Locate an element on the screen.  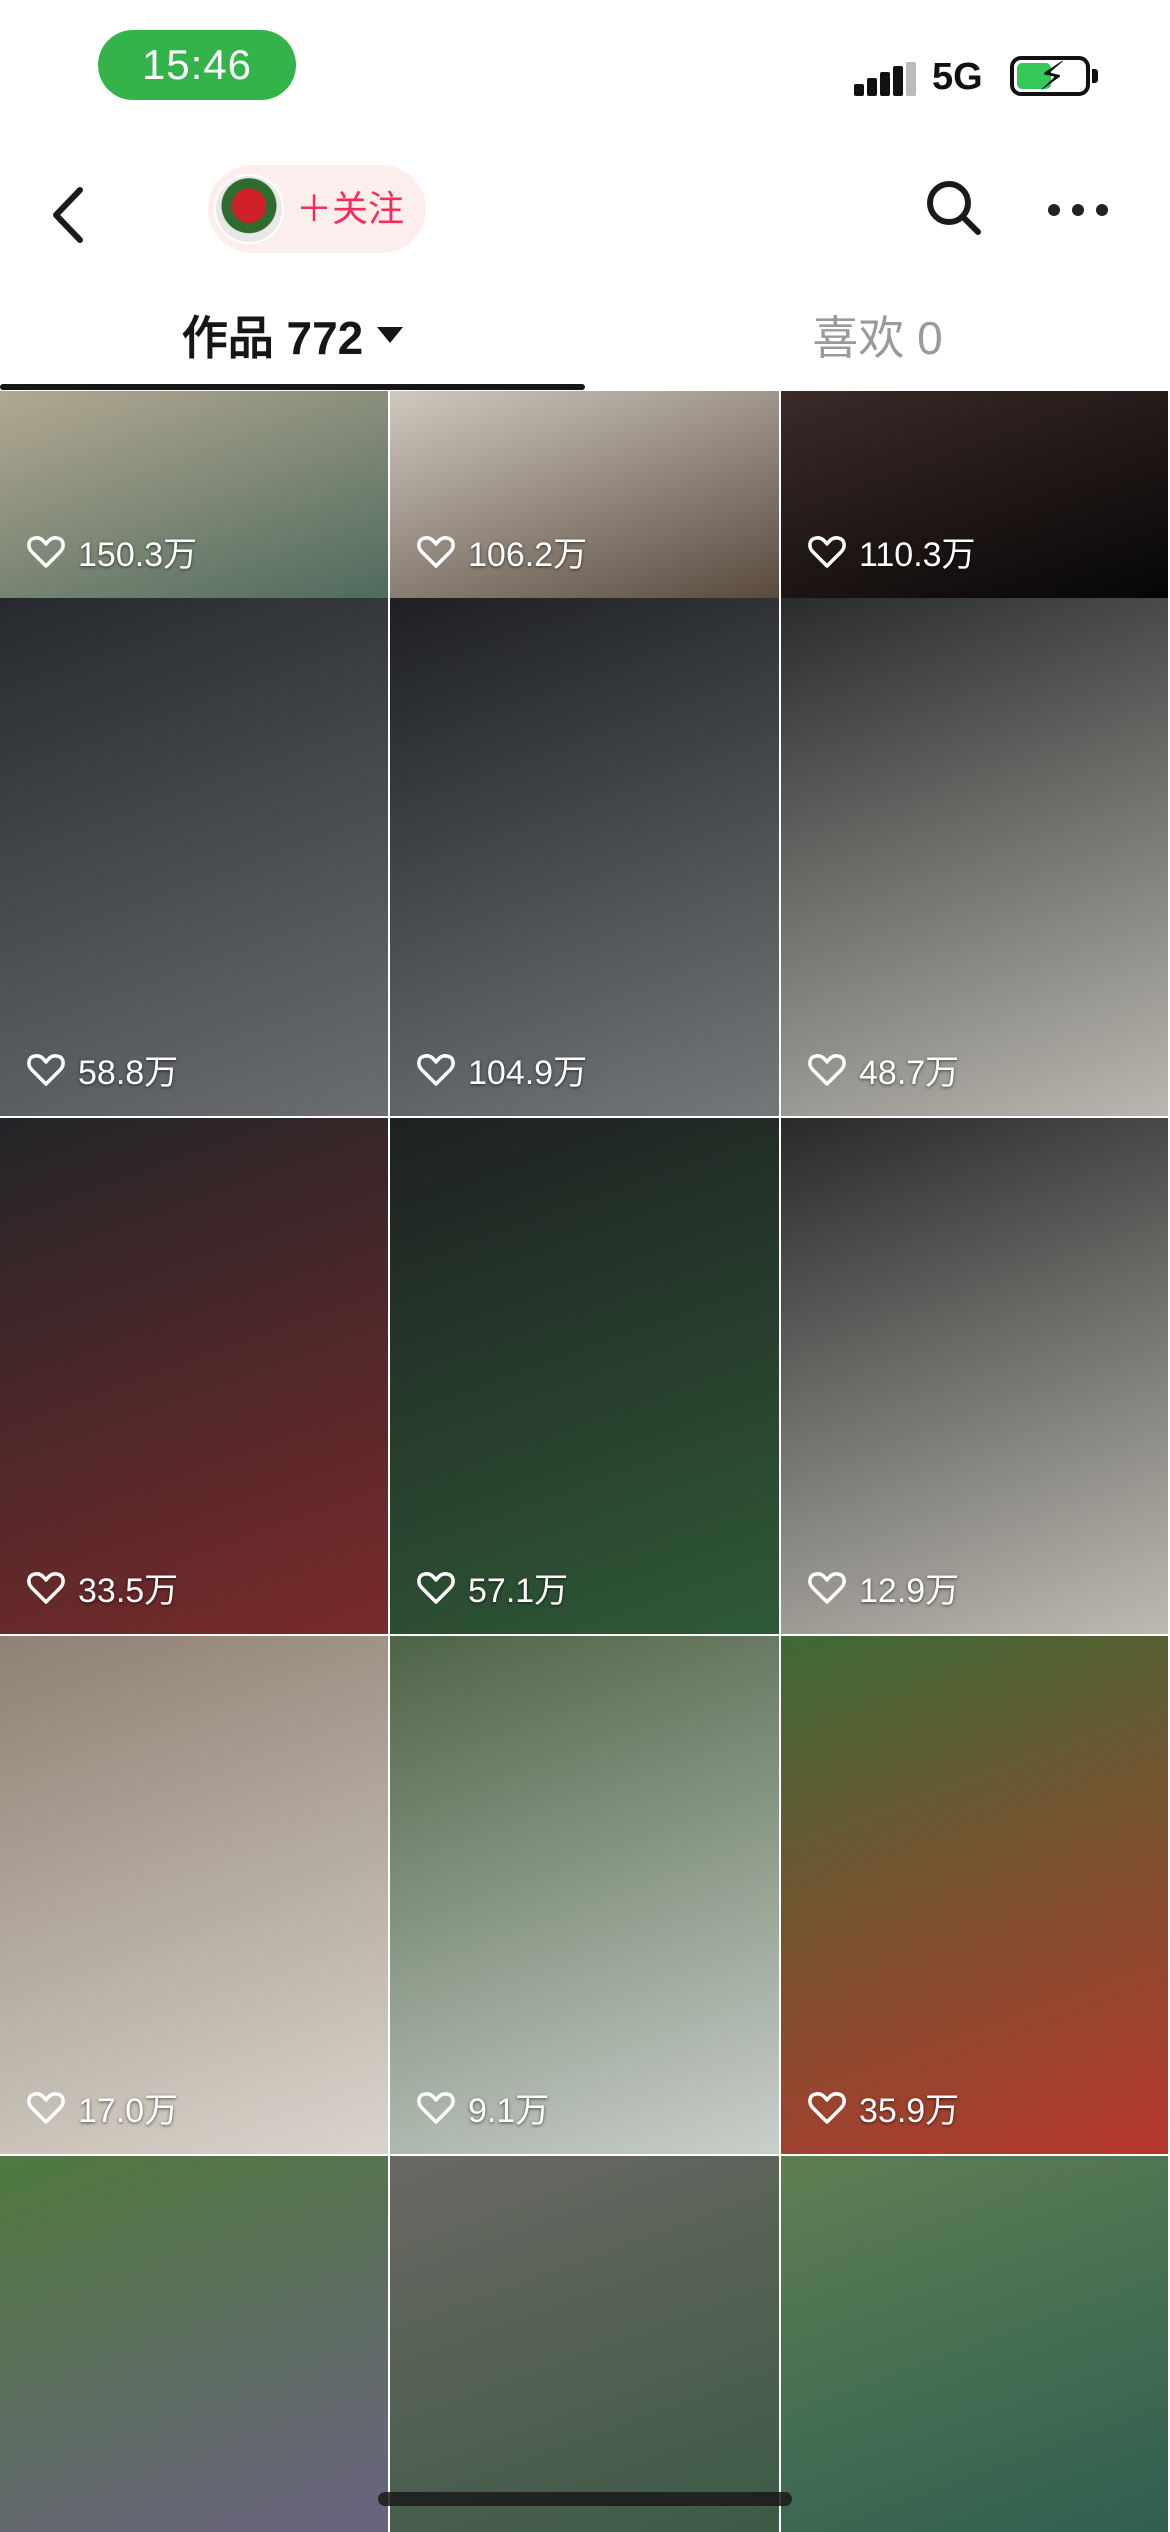
like-count-label: 33.5万 is located at coordinates (128, 1591).